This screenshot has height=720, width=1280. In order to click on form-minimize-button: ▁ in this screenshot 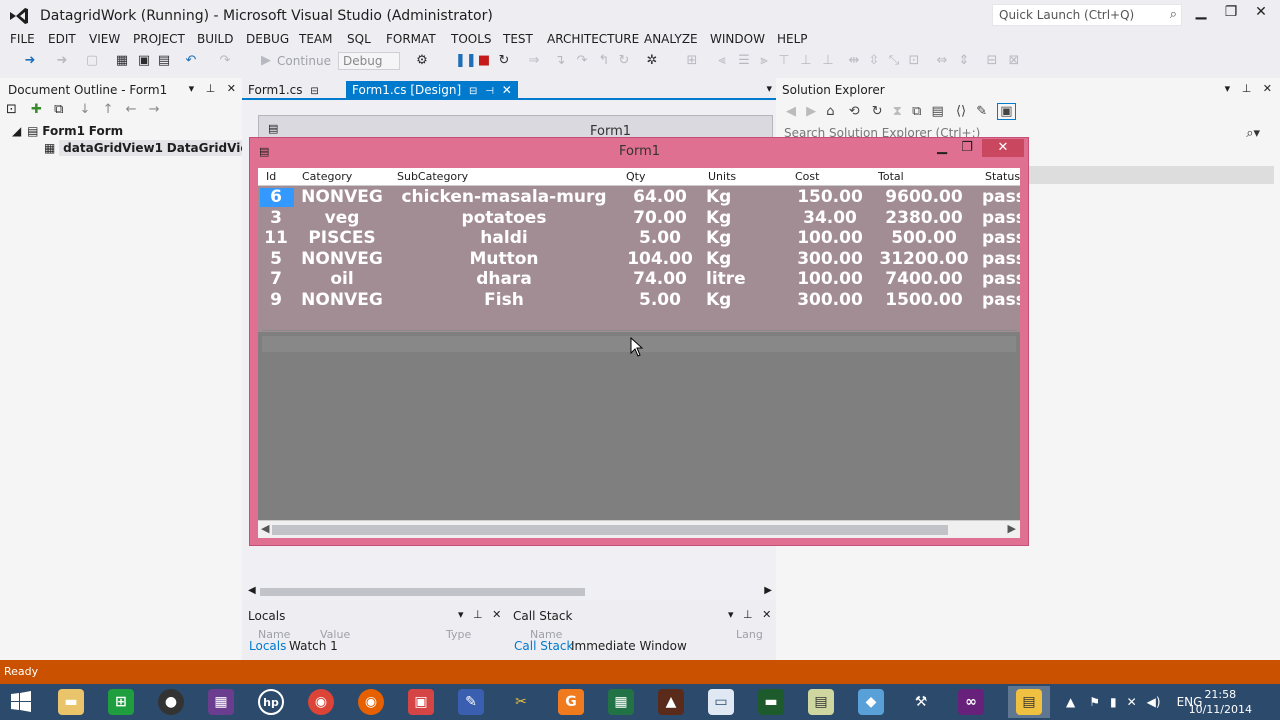, I will do `click(942, 147)`.